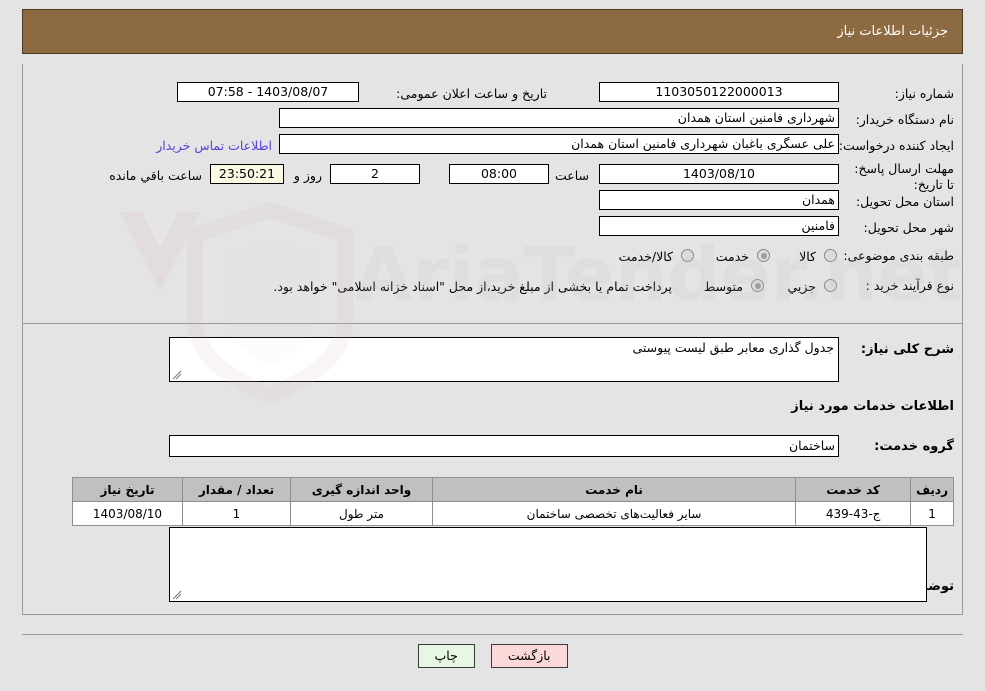  What do you see at coordinates (155, 175) in the screenshot?
I see `deadline-countdown-suffix: ساعت باقي مانده` at bounding box center [155, 175].